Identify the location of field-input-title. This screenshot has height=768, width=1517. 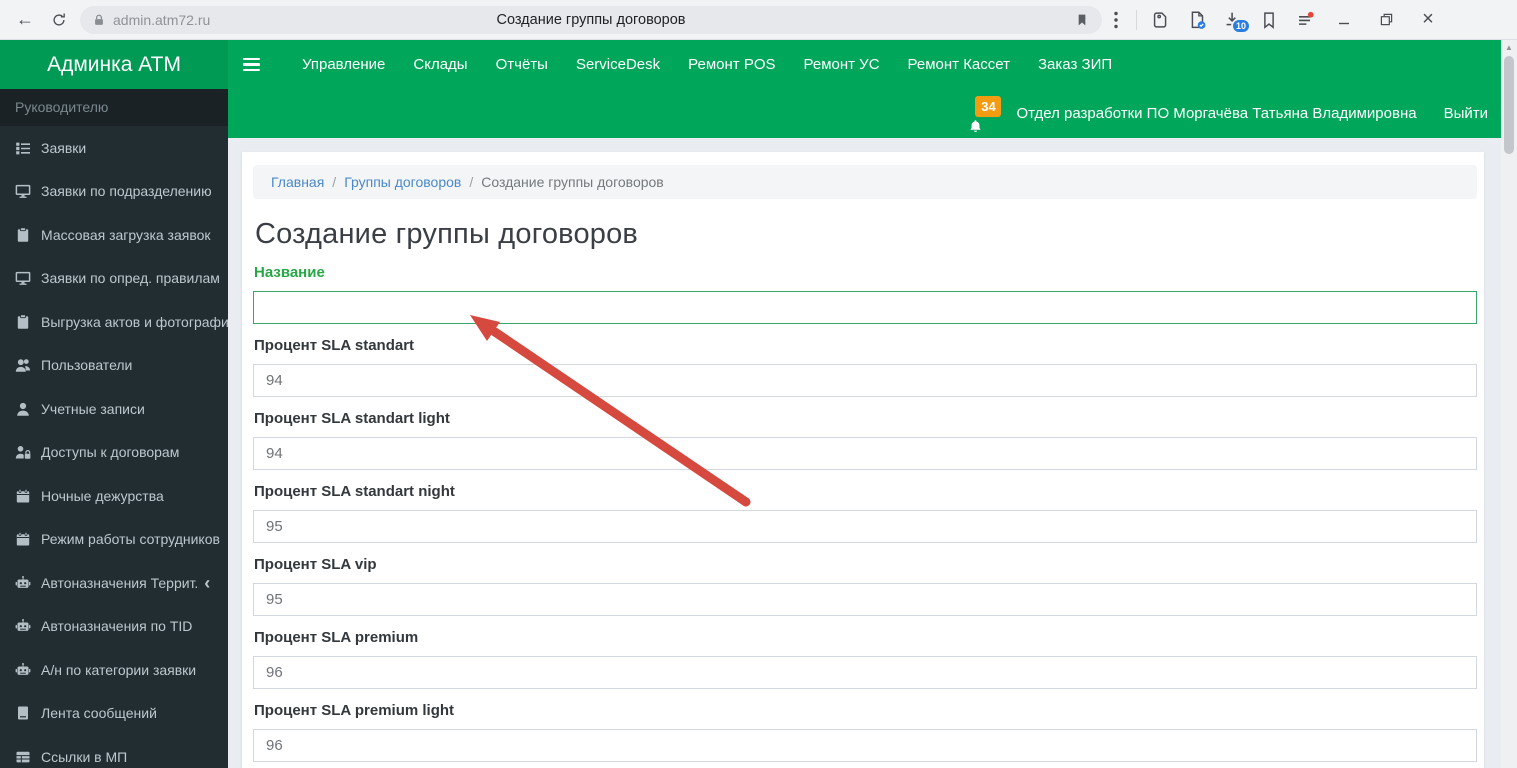
(865, 307).